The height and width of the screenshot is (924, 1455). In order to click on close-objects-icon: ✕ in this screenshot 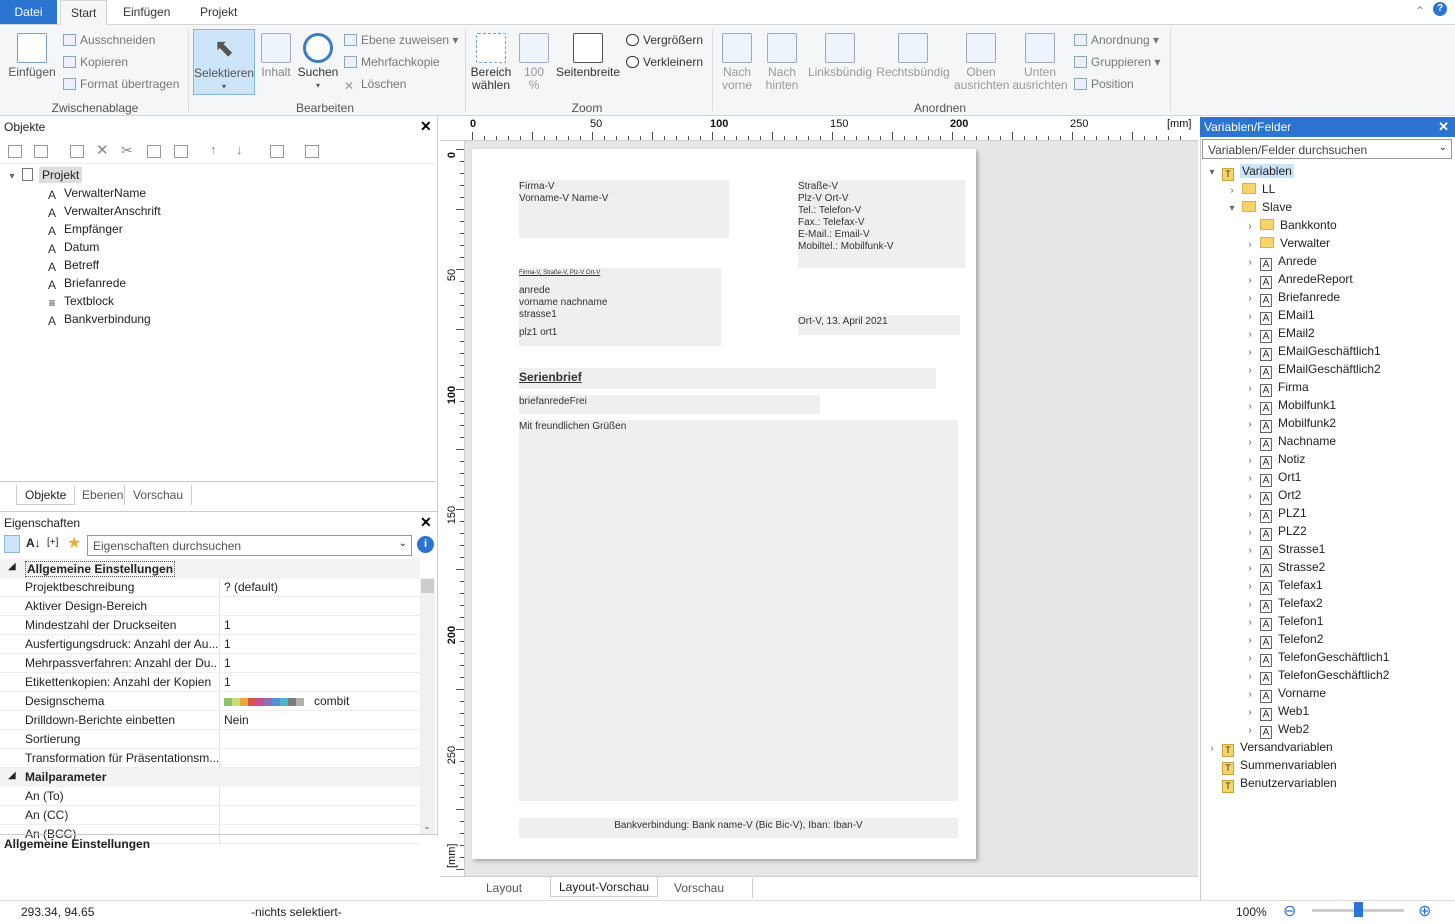, I will do `click(426, 126)`.